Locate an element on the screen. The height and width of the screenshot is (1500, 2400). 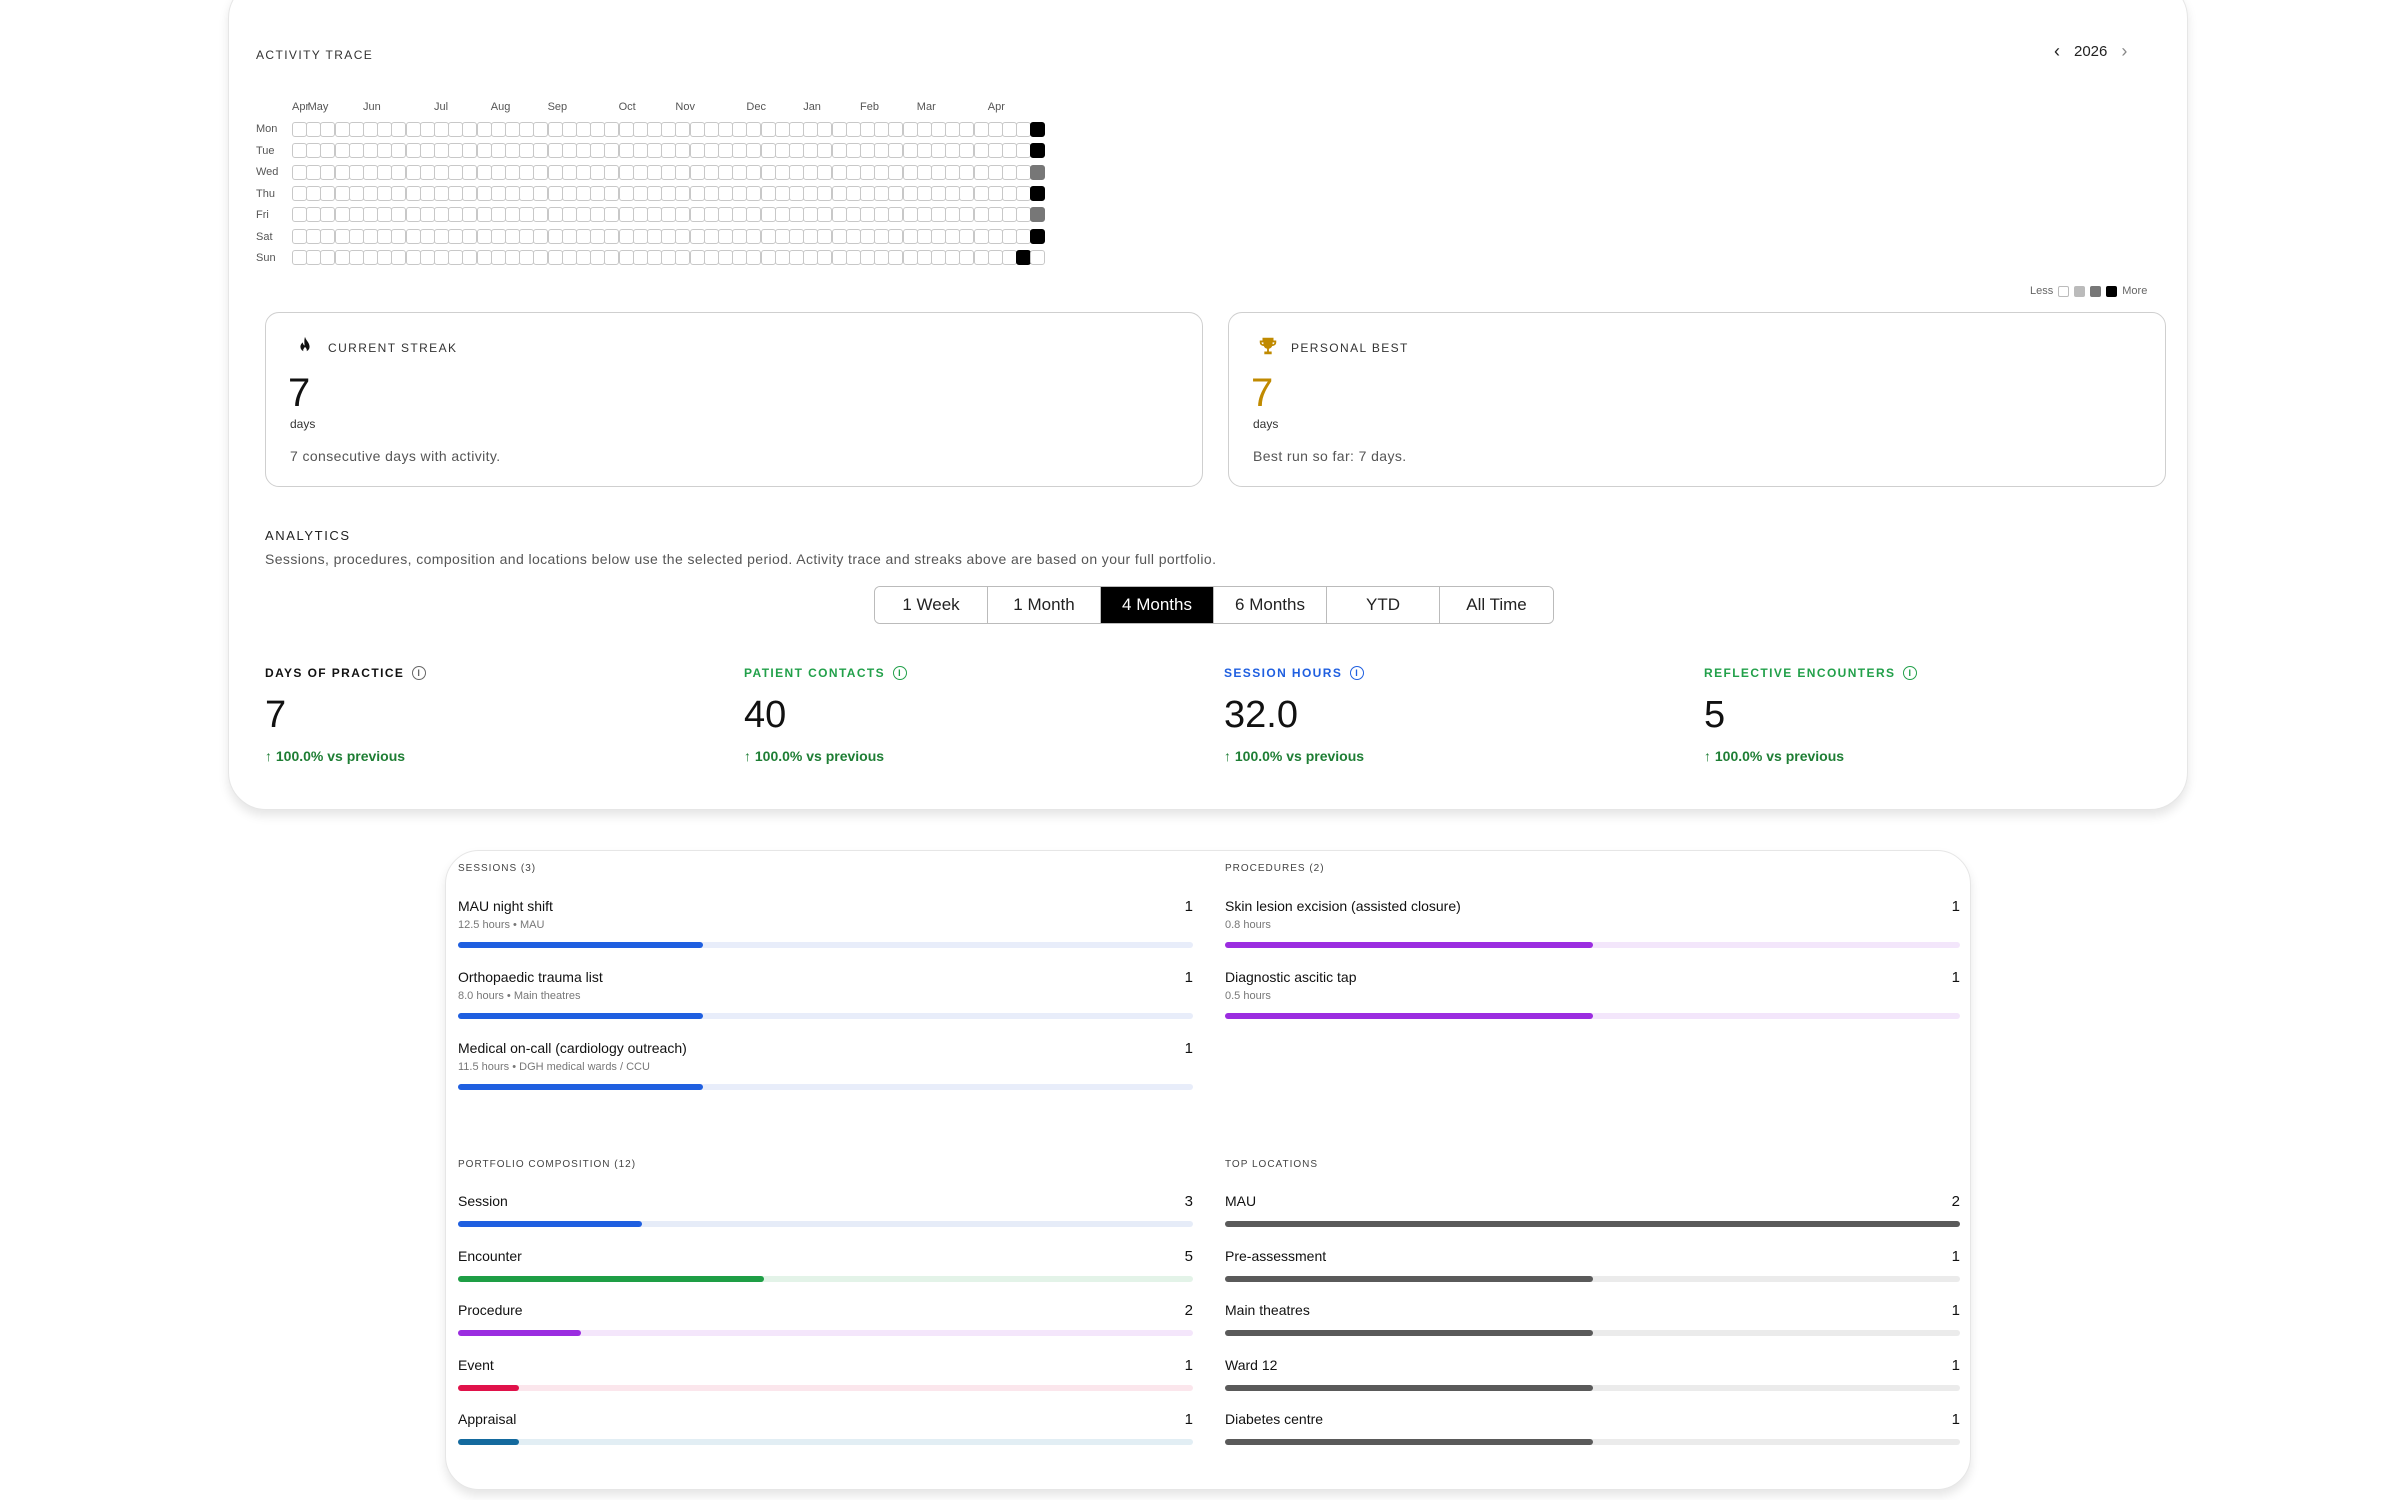
period-option: 1 Week is located at coordinates (931, 605).